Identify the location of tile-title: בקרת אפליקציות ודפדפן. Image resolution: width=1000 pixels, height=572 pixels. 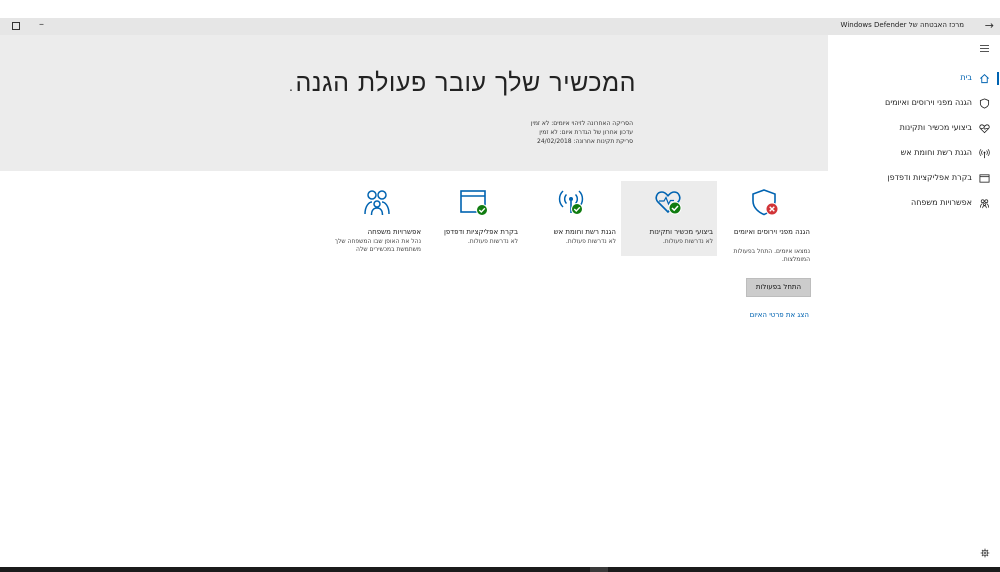
(480, 232).